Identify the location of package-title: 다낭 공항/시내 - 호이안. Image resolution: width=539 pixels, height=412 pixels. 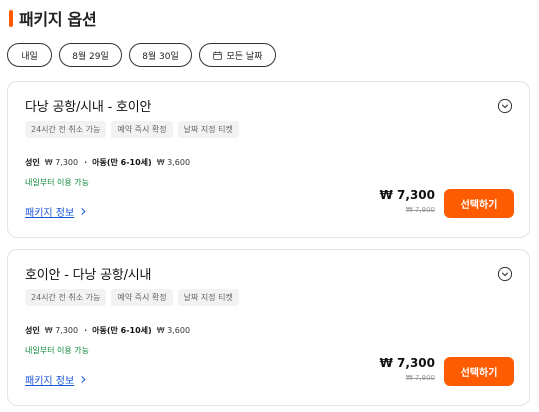
(88, 107).